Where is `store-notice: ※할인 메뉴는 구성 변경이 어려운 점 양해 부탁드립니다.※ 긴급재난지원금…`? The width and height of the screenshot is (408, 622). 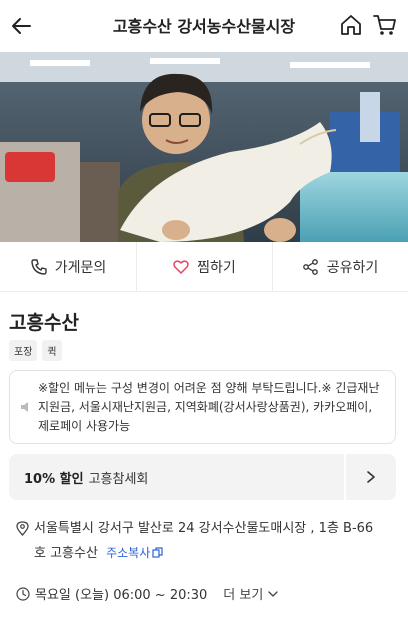 store-notice: ※할인 메뉴는 구성 변경이 어려운 점 양해 부탁드립니다.※ 긴급재난지원금… is located at coordinates (202, 407).